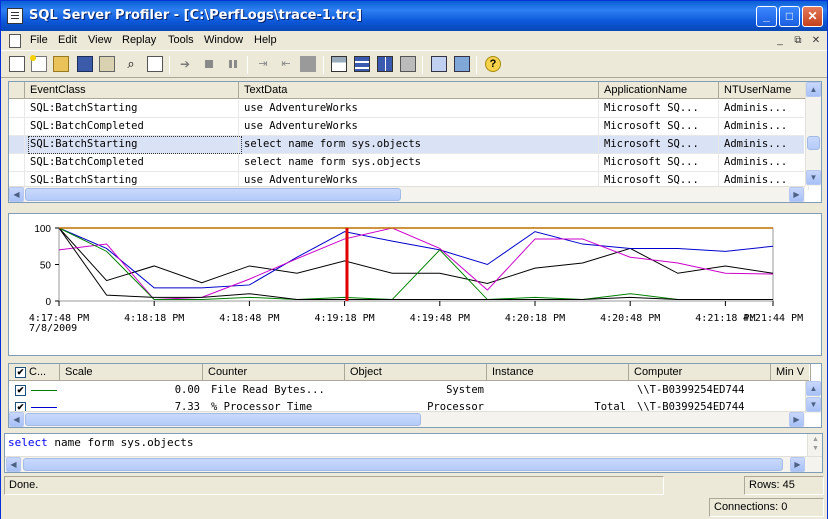 The image size is (828, 519). Describe the element at coordinates (139, 40) in the screenshot. I see `menu-replay: Replay` at that location.